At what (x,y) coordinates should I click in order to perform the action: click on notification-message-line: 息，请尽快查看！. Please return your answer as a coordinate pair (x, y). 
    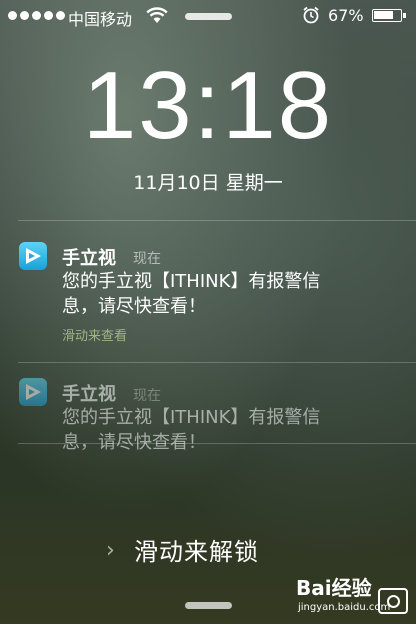
    Looking at the image, I should click on (134, 306).